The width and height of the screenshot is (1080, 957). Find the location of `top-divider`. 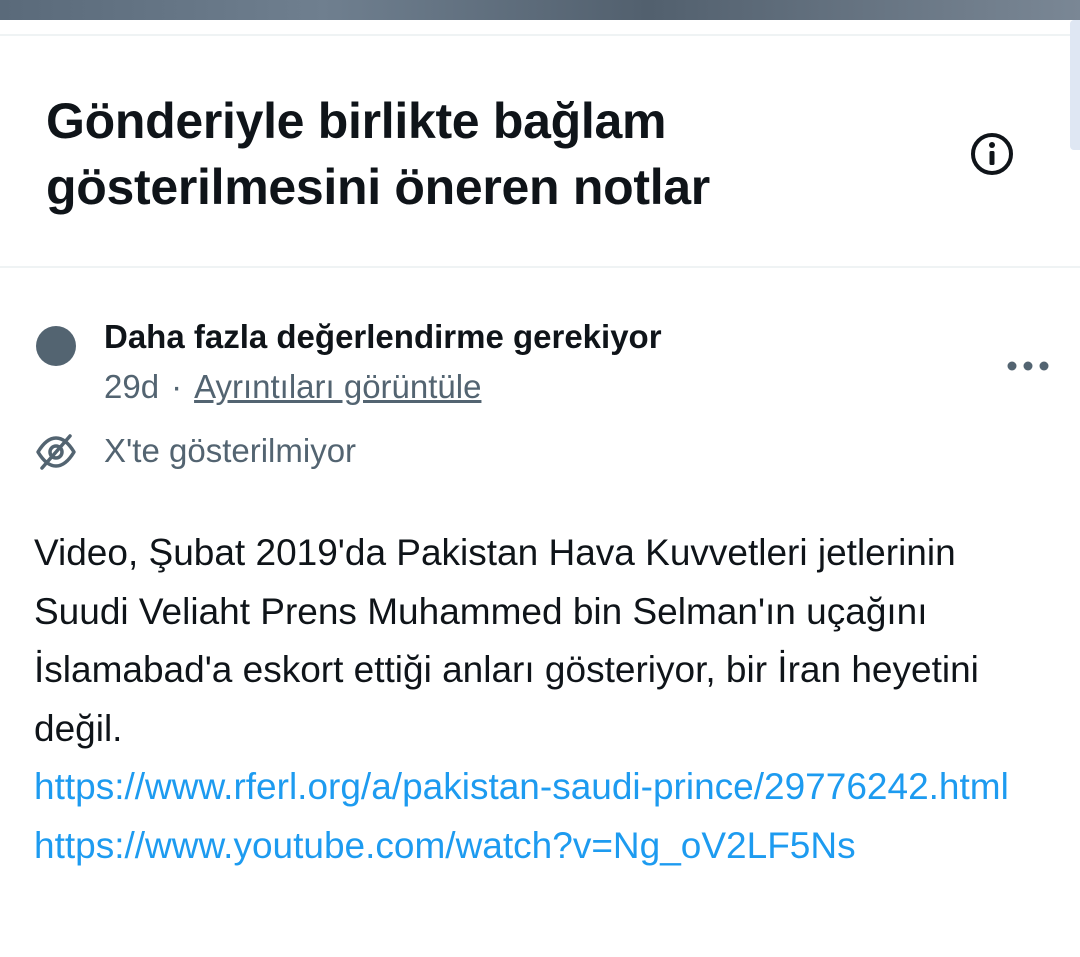

top-divider is located at coordinates (540, 28).